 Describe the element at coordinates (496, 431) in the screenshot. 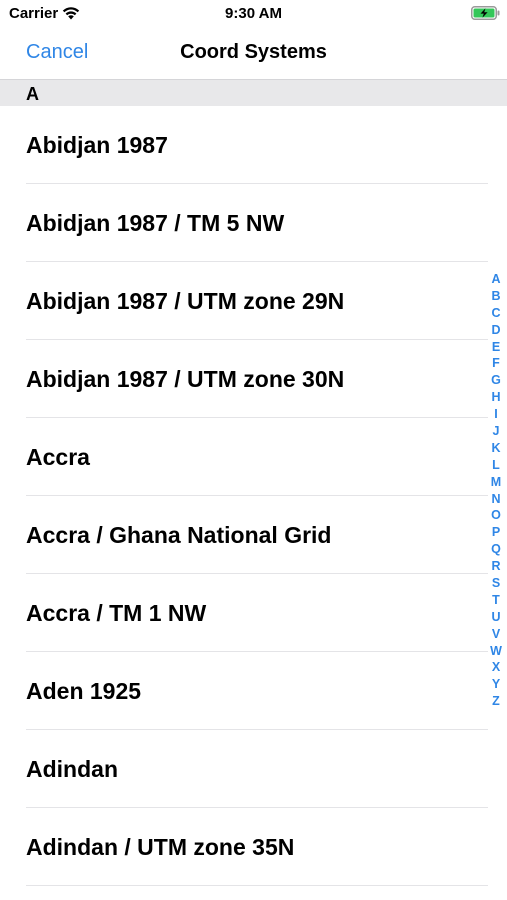

I see `index-letter: J` at that location.